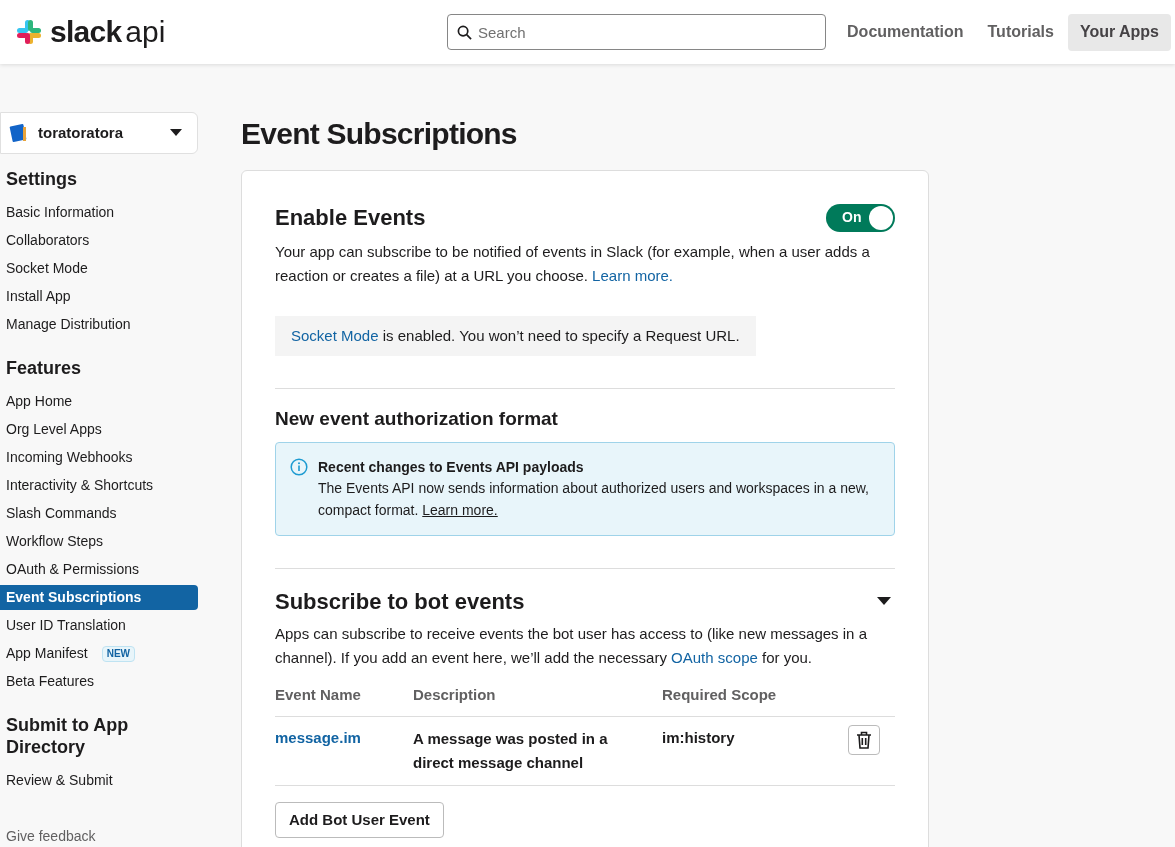 This screenshot has height=847, width=1175. I want to click on sidebar-item: App Manifest, so click(47, 653).